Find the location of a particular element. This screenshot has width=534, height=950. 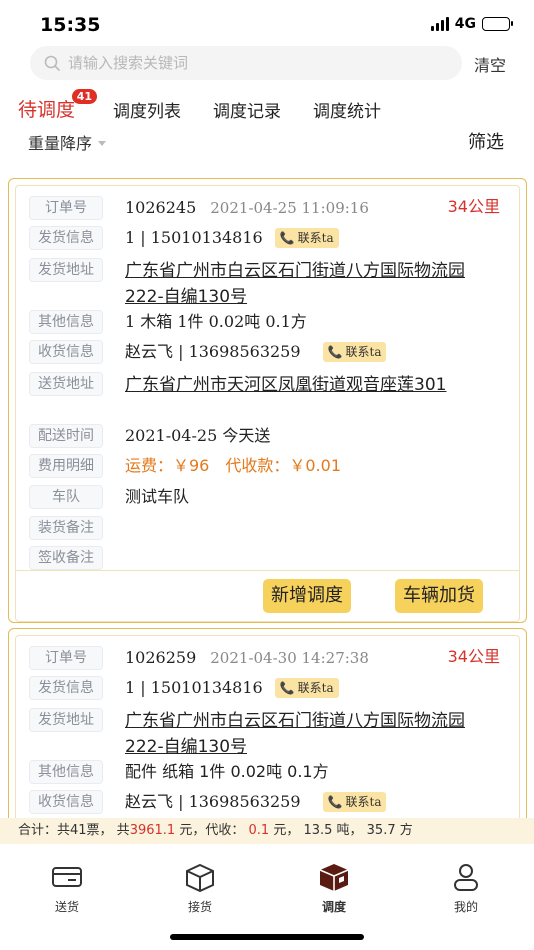

fee-details: 运费：￥96 代收款：￥0.01 is located at coordinates (233, 466).